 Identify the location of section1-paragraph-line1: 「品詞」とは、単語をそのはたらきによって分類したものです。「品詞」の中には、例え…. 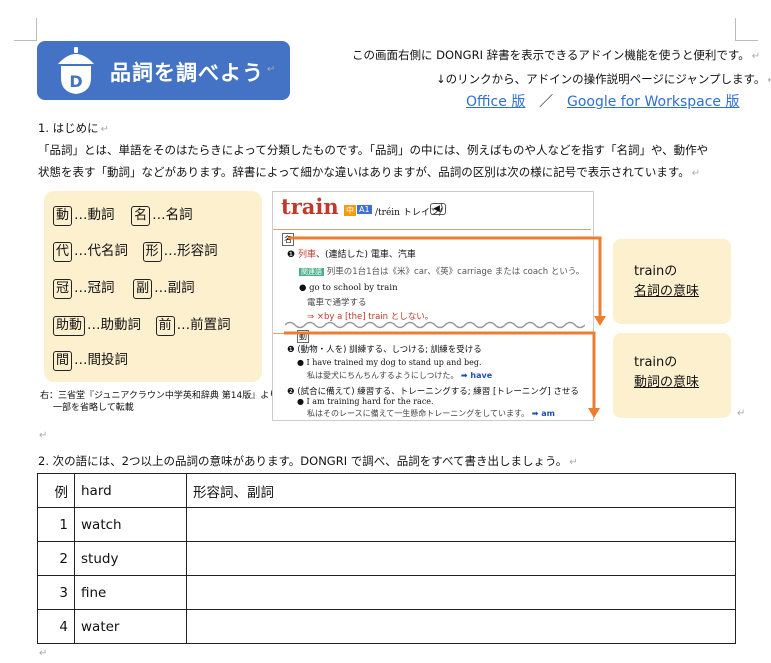
(373, 150).